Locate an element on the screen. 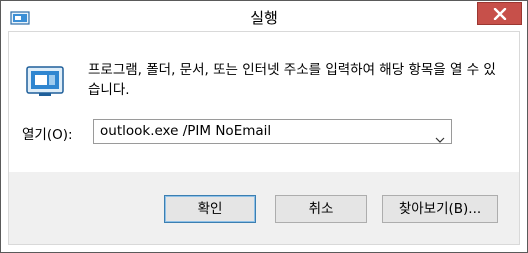 The height and width of the screenshot is (253, 528). title-bar: 실행 is located at coordinates (264, 16).